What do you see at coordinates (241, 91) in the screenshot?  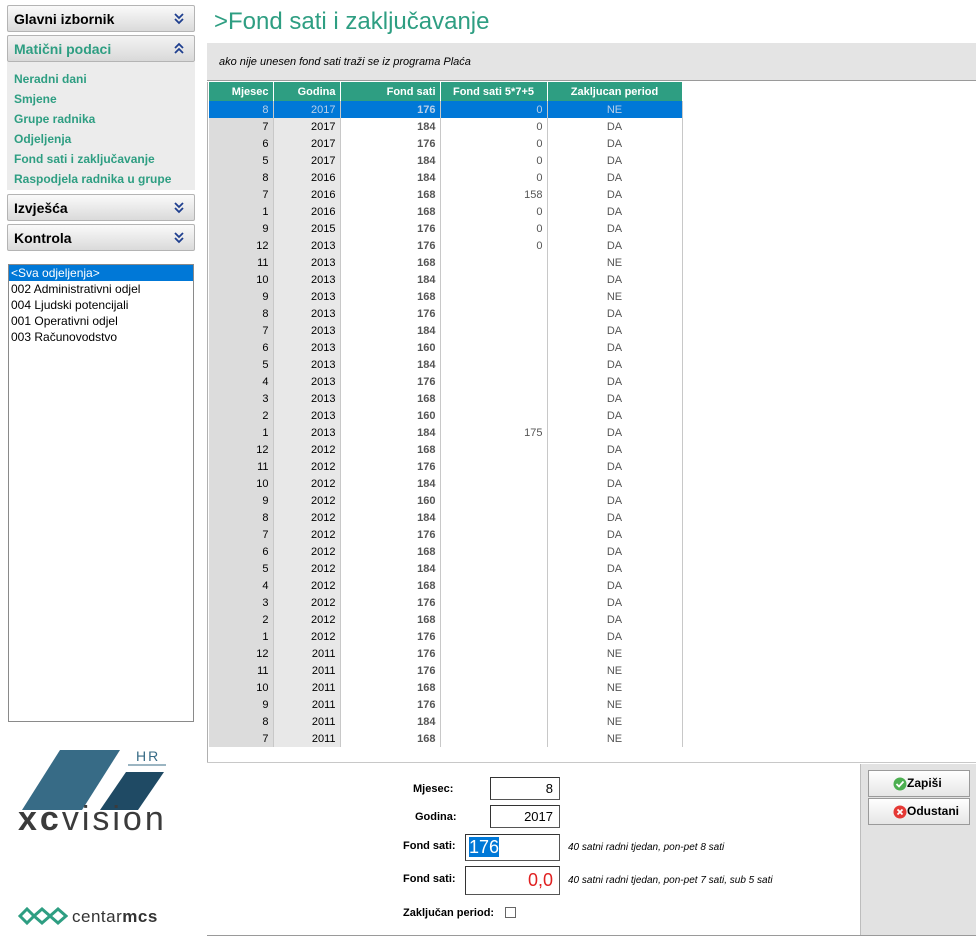 I see `column-header-mjesec: Mjesec` at bounding box center [241, 91].